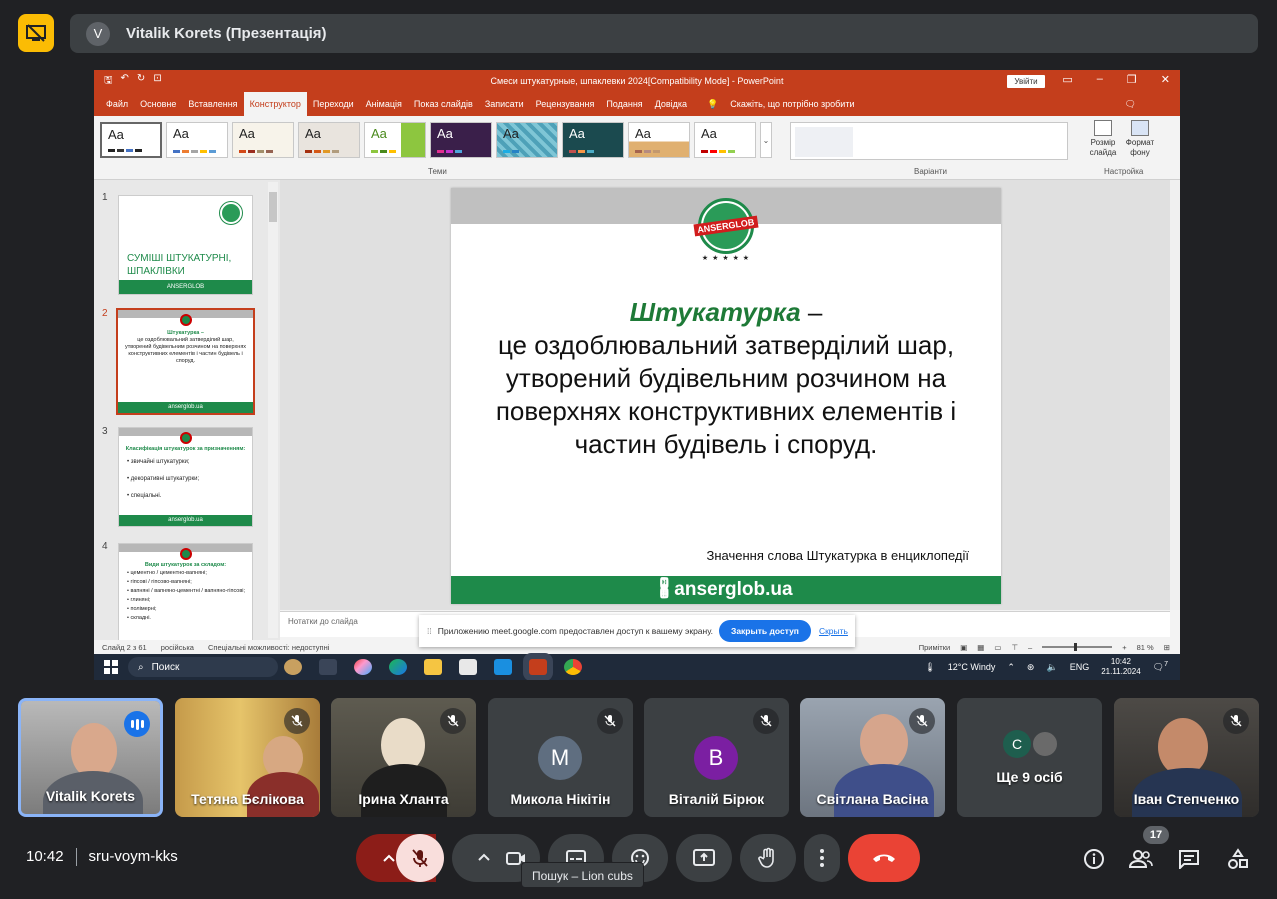 The image size is (1277, 899). What do you see at coordinates (36, 33) in the screenshot?
I see `presenting-icon` at bounding box center [36, 33].